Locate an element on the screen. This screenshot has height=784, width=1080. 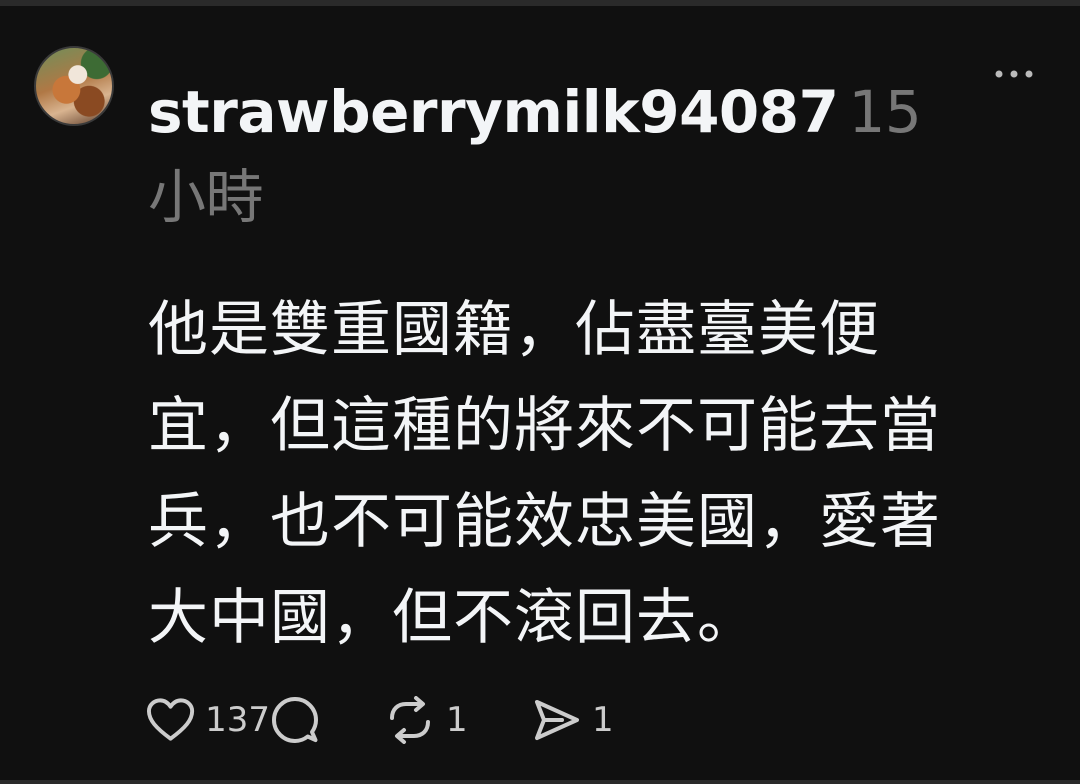
share-count: 1 is located at coordinates (603, 720).